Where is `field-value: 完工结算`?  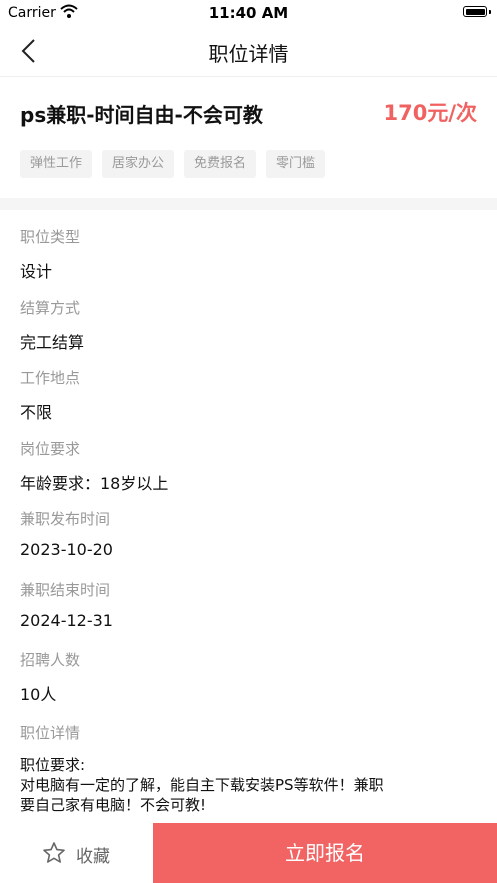
field-value: 完工结算 is located at coordinates (52, 342).